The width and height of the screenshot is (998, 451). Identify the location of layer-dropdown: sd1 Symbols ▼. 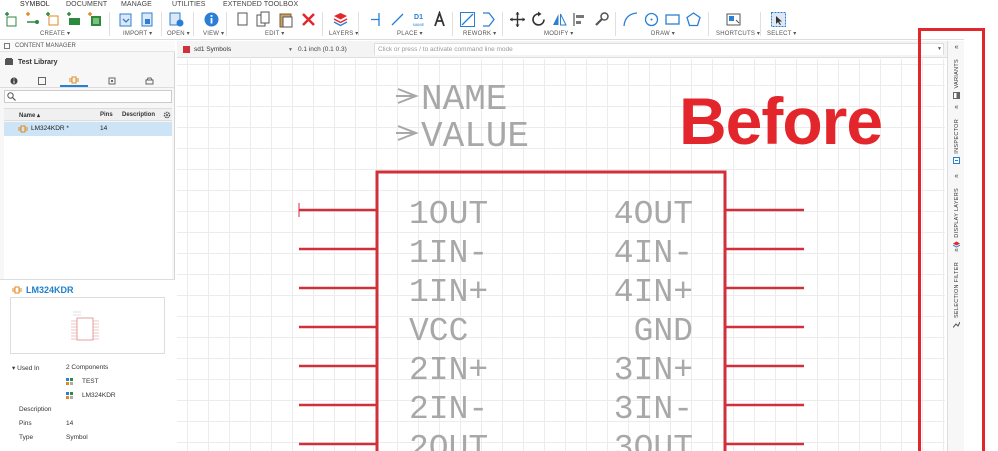
(238, 49).